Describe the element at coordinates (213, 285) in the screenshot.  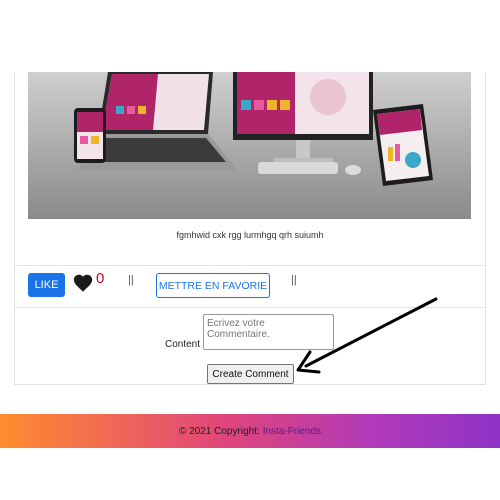
I see `favorite-button: METTRE EN FAVORIE` at that location.